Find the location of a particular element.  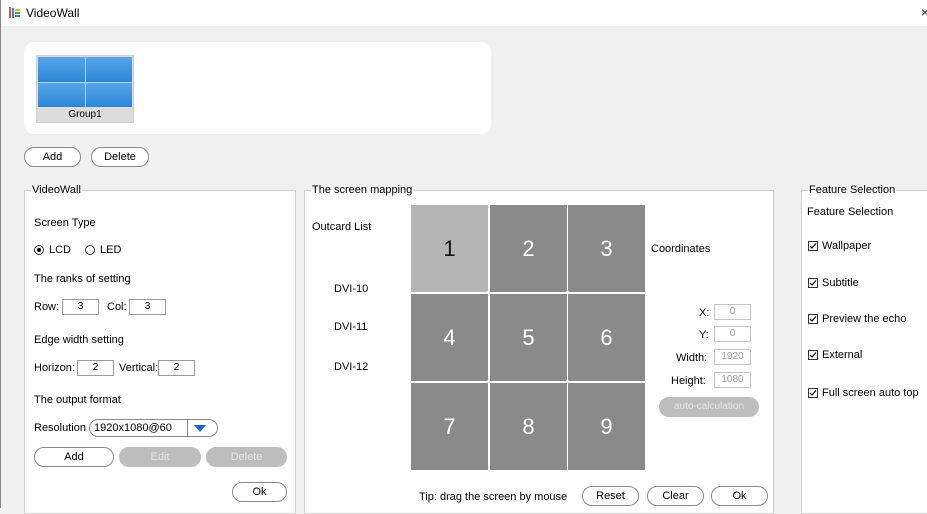

group-tile: Group1 is located at coordinates (85, 89).